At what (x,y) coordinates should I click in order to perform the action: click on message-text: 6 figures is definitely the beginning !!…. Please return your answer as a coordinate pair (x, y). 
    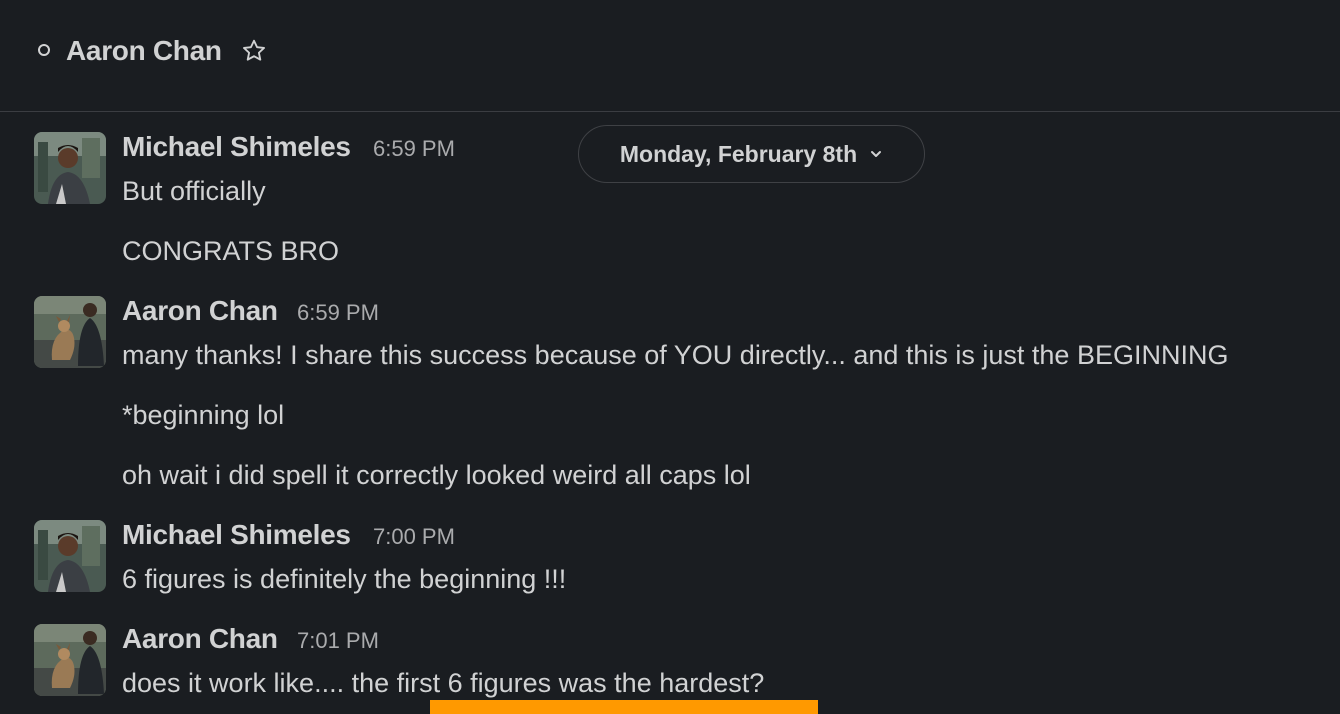
    Looking at the image, I should click on (344, 579).